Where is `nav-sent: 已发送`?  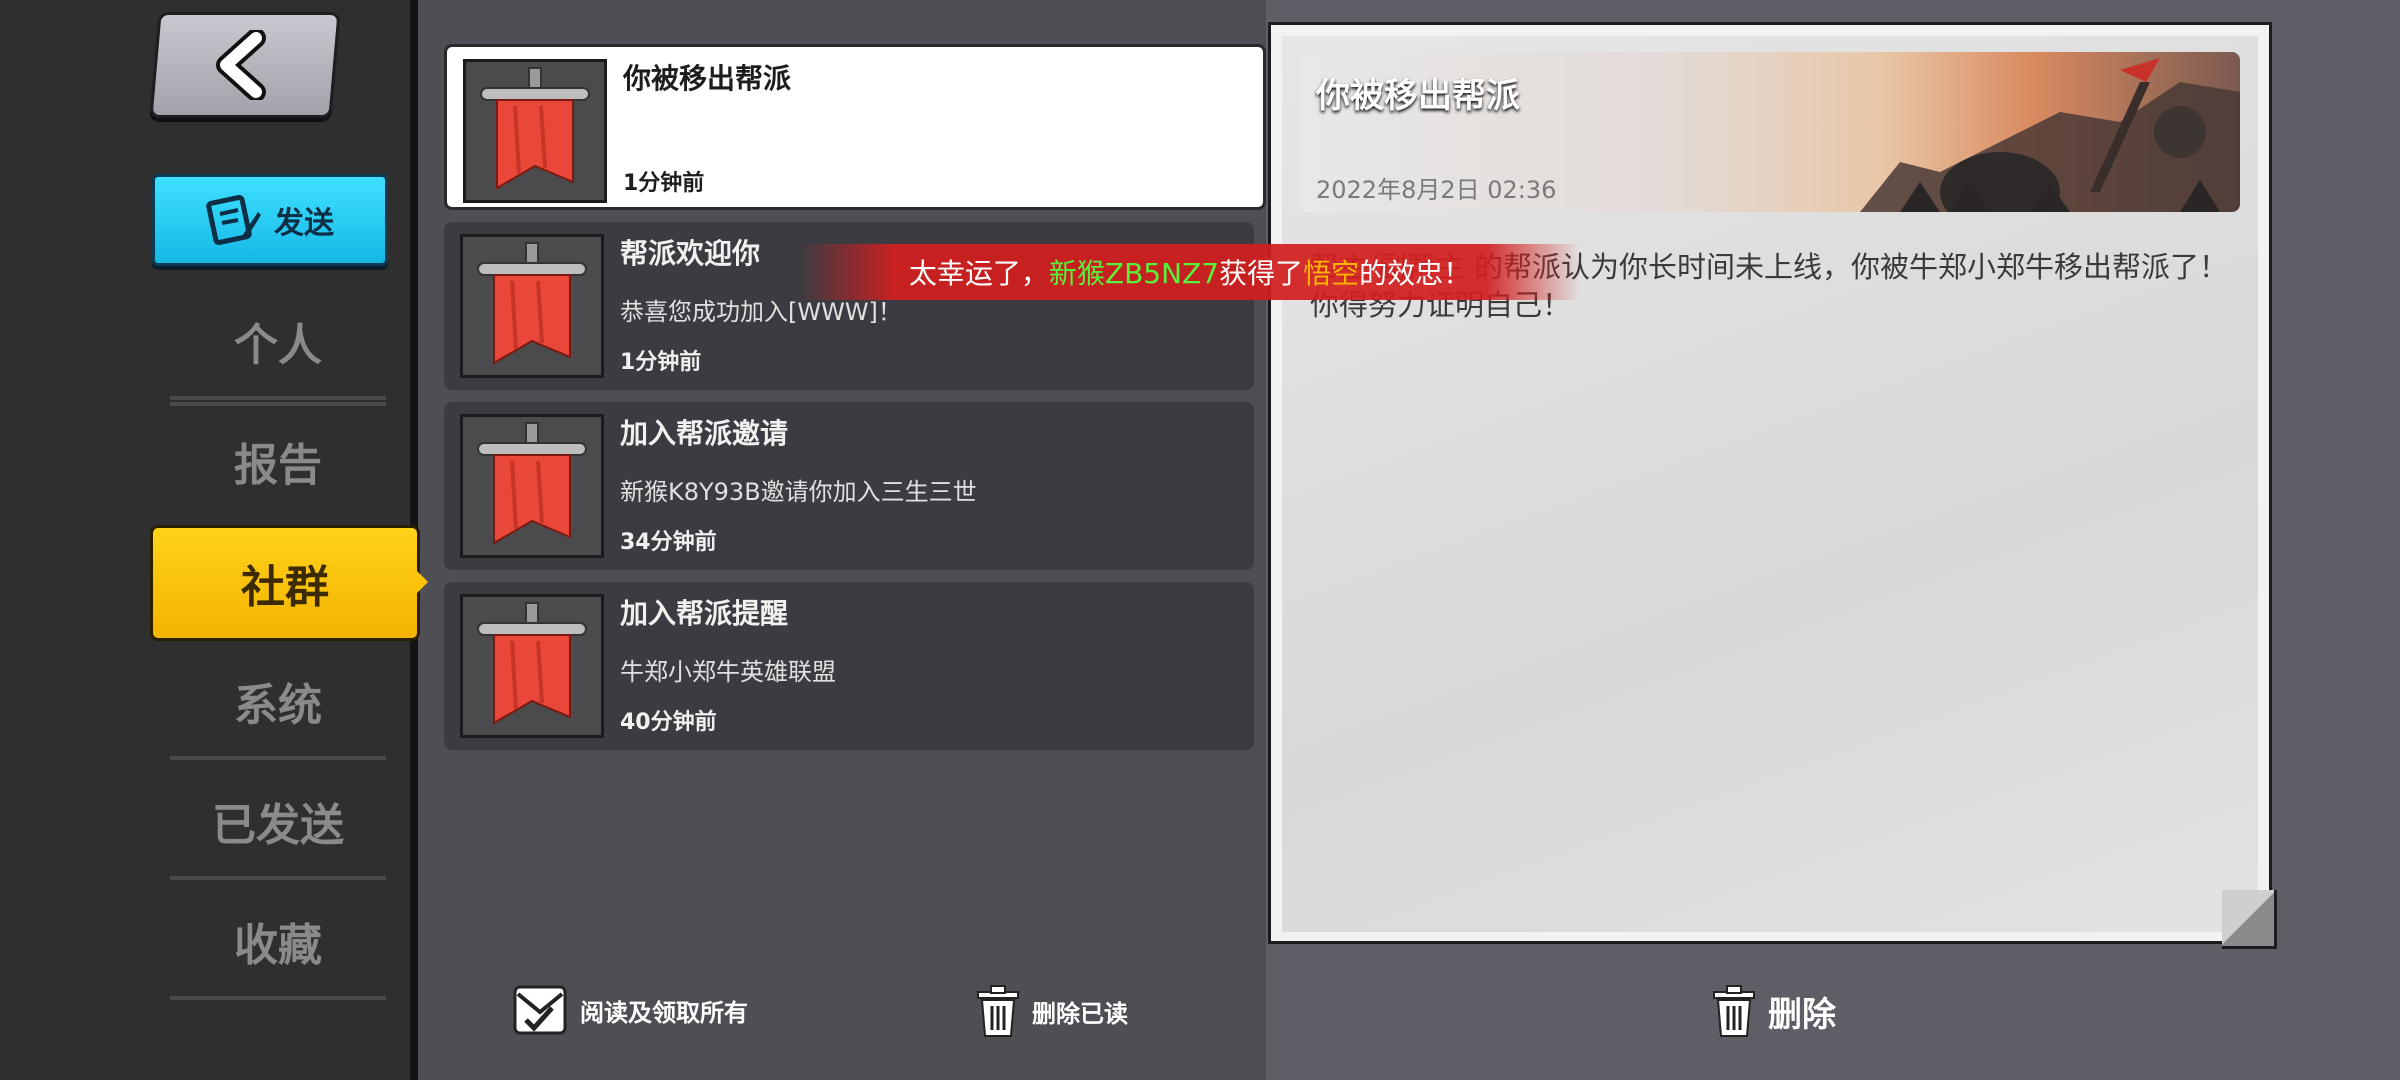 nav-sent: 已发送 is located at coordinates (278, 821).